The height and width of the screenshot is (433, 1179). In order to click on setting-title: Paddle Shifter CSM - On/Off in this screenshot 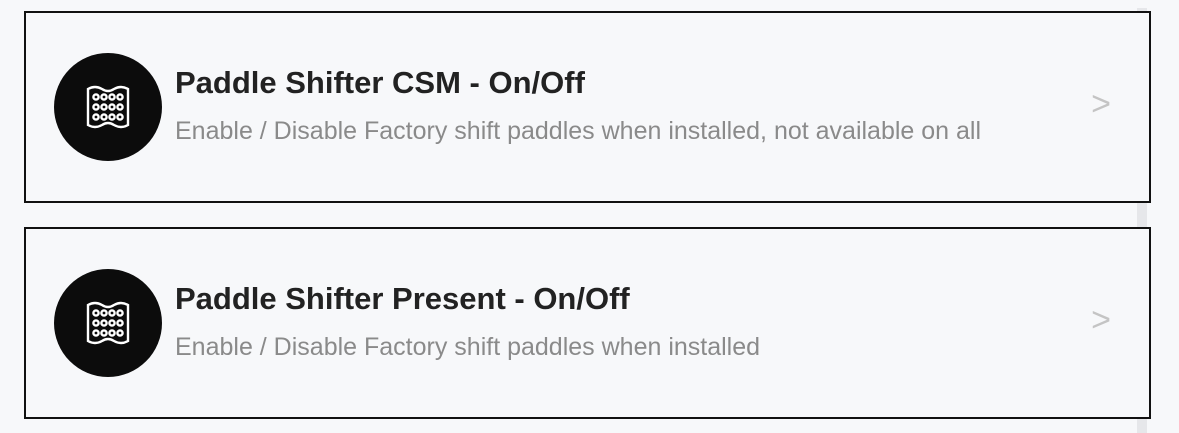, I will do `click(380, 82)`.